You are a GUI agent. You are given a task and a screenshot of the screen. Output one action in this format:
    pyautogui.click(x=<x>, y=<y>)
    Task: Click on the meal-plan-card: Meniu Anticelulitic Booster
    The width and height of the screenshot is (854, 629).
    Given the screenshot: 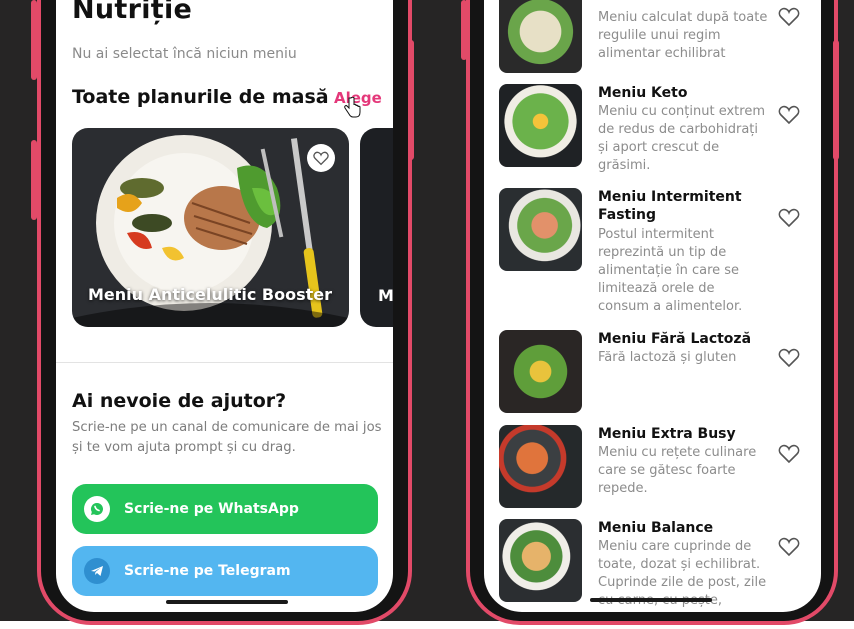 What is the action you would take?
    pyautogui.click(x=210, y=227)
    